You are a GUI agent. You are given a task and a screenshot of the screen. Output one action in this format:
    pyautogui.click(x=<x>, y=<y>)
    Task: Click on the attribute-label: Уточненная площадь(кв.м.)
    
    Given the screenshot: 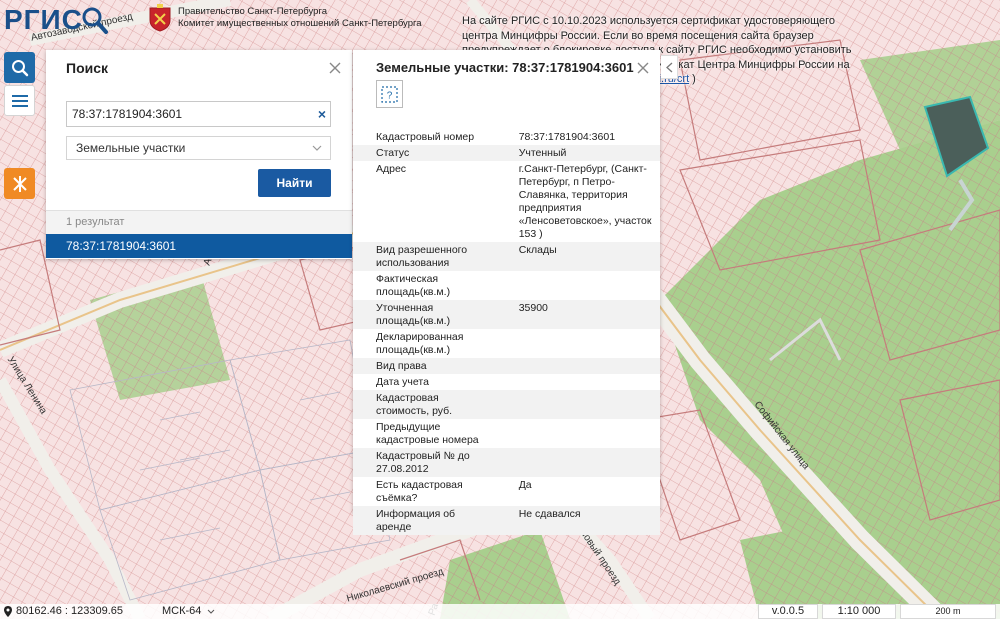 What is the action you would take?
    pyautogui.click(x=425, y=314)
    